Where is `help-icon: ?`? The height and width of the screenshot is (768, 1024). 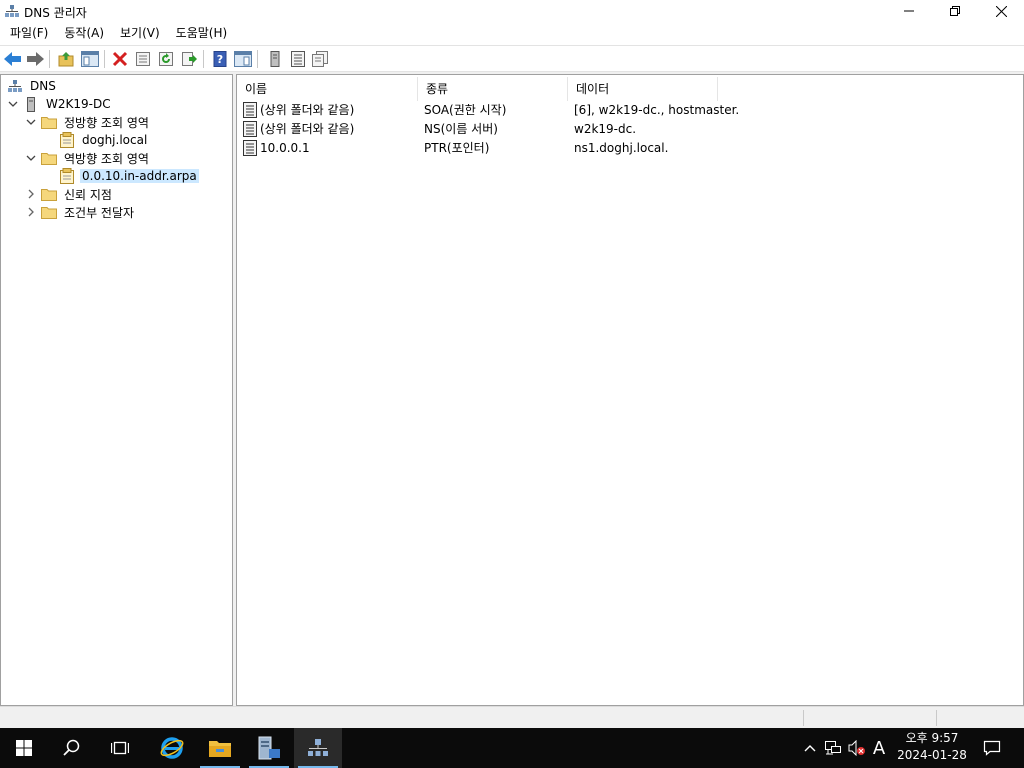 help-icon: ? is located at coordinates (220, 59).